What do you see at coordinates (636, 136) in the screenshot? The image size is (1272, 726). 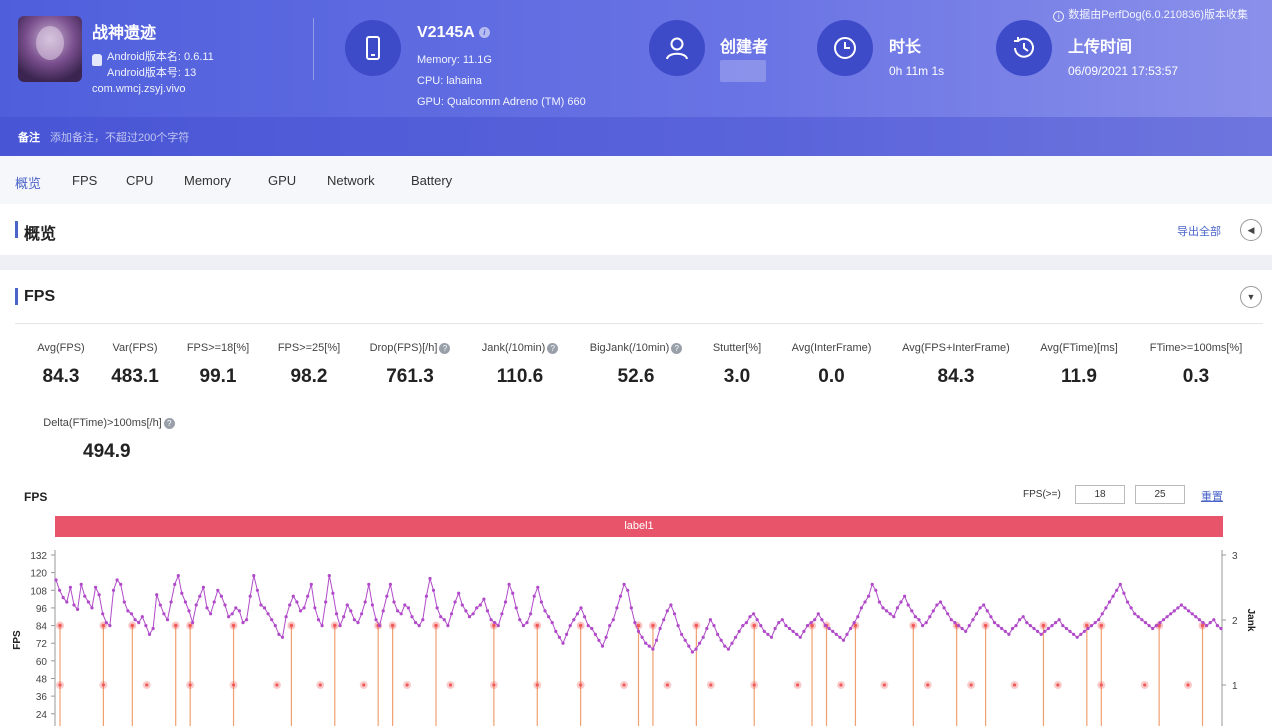 I see `note-bar: 备注 添加备注，不超过200个字符` at bounding box center [636, 136].